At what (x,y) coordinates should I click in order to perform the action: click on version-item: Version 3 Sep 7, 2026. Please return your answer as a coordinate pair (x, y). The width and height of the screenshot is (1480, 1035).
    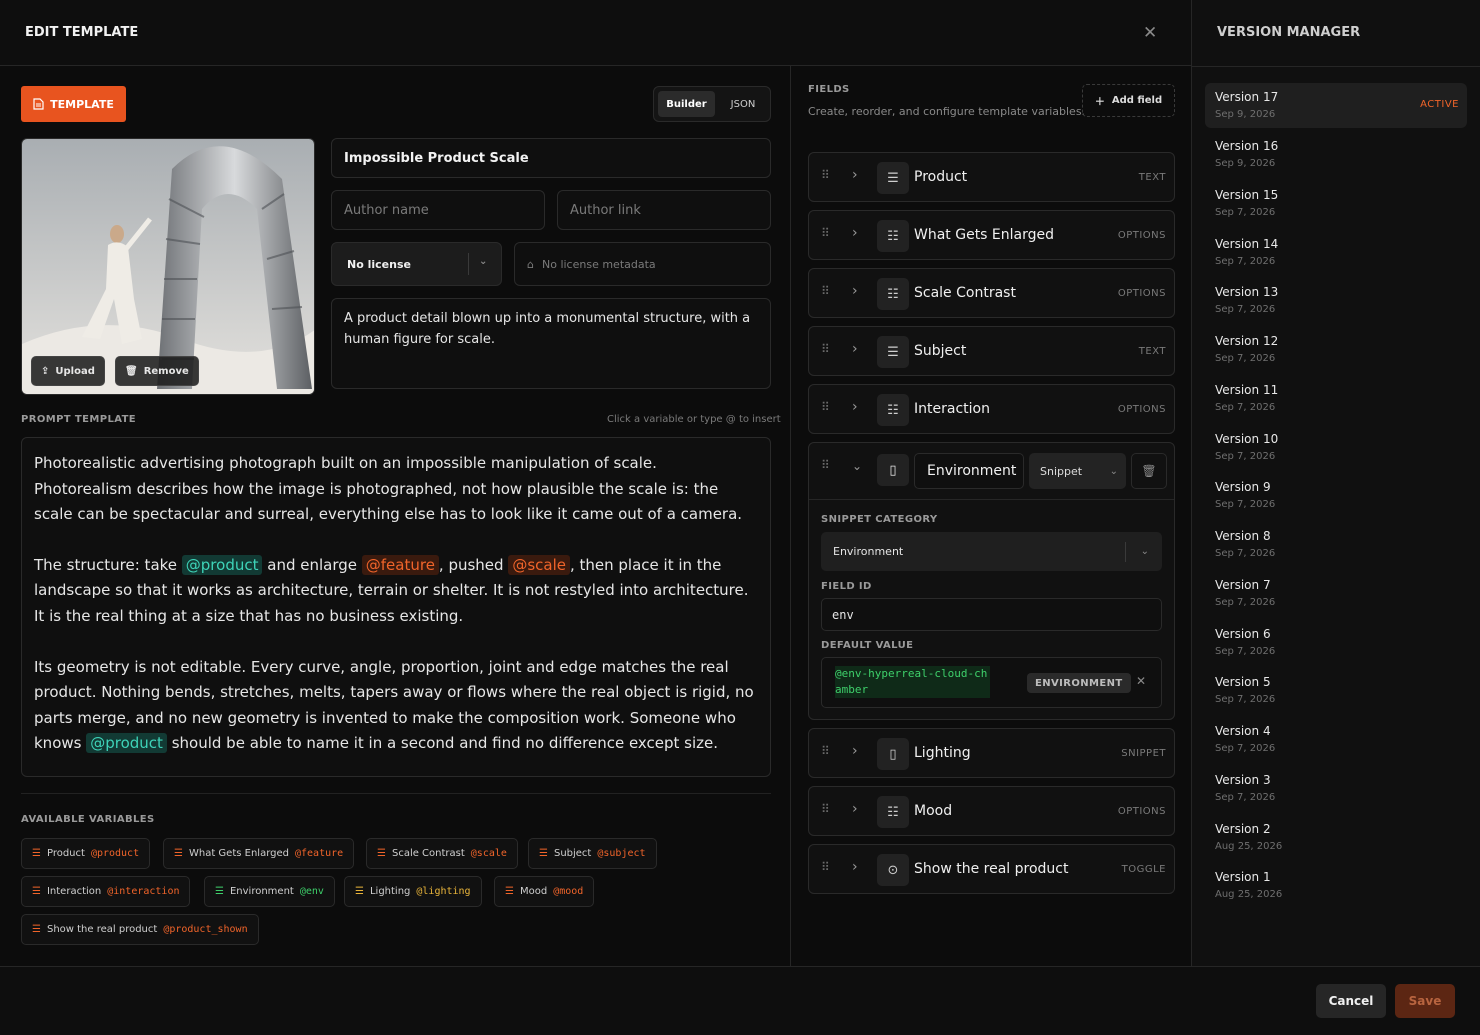
    Looking at the image, I should click on (1336, 788).